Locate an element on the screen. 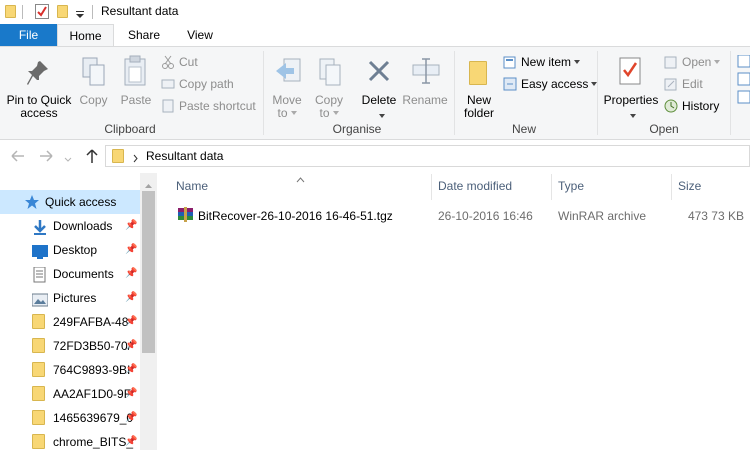 The height and width of the screenshot is (454, 750). new-item-label: New item is located at coordinates (546, 62).